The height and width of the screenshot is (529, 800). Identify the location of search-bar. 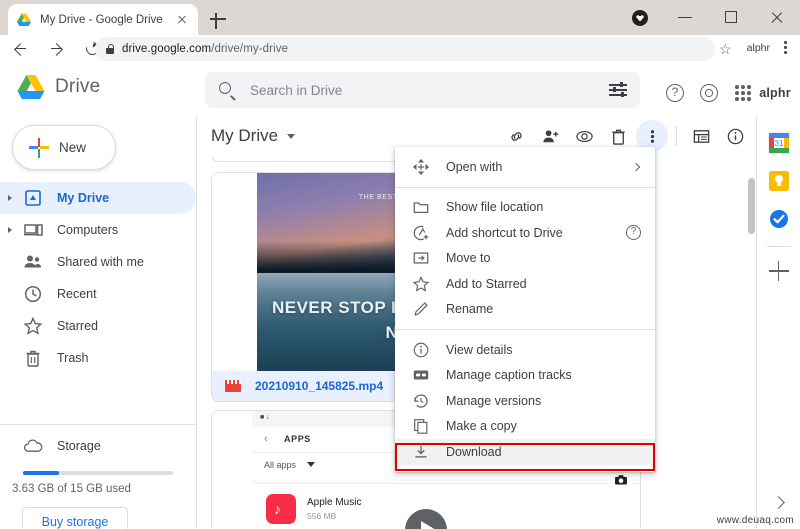
(422, 90).